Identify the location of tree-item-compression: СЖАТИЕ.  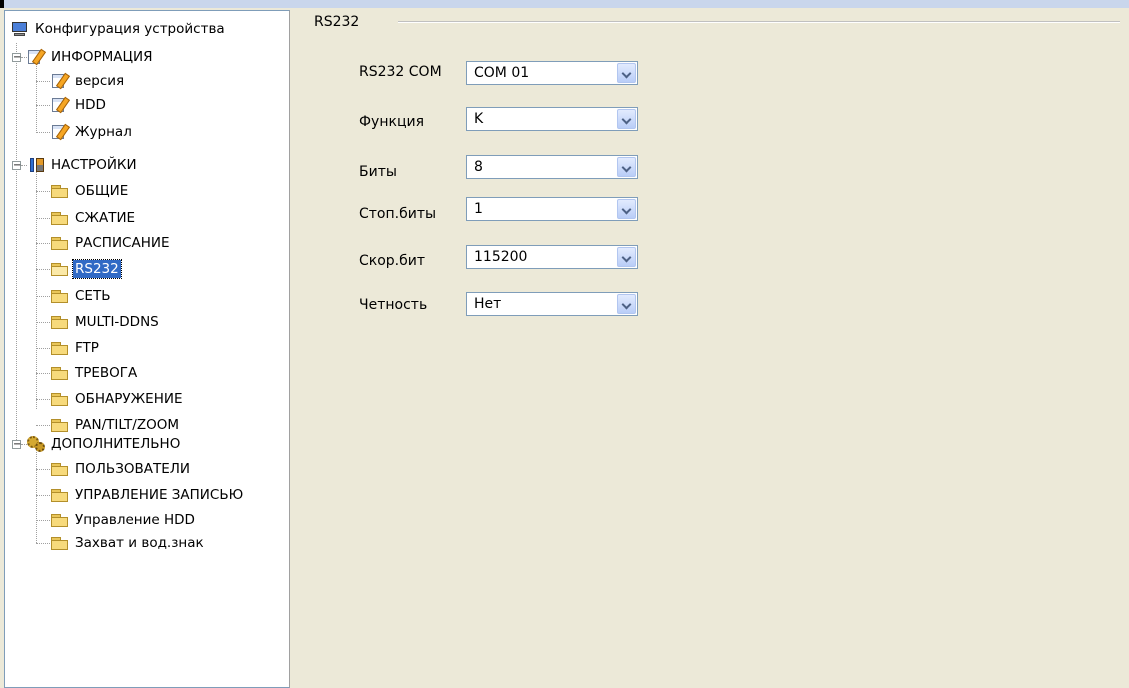
(94, 218).